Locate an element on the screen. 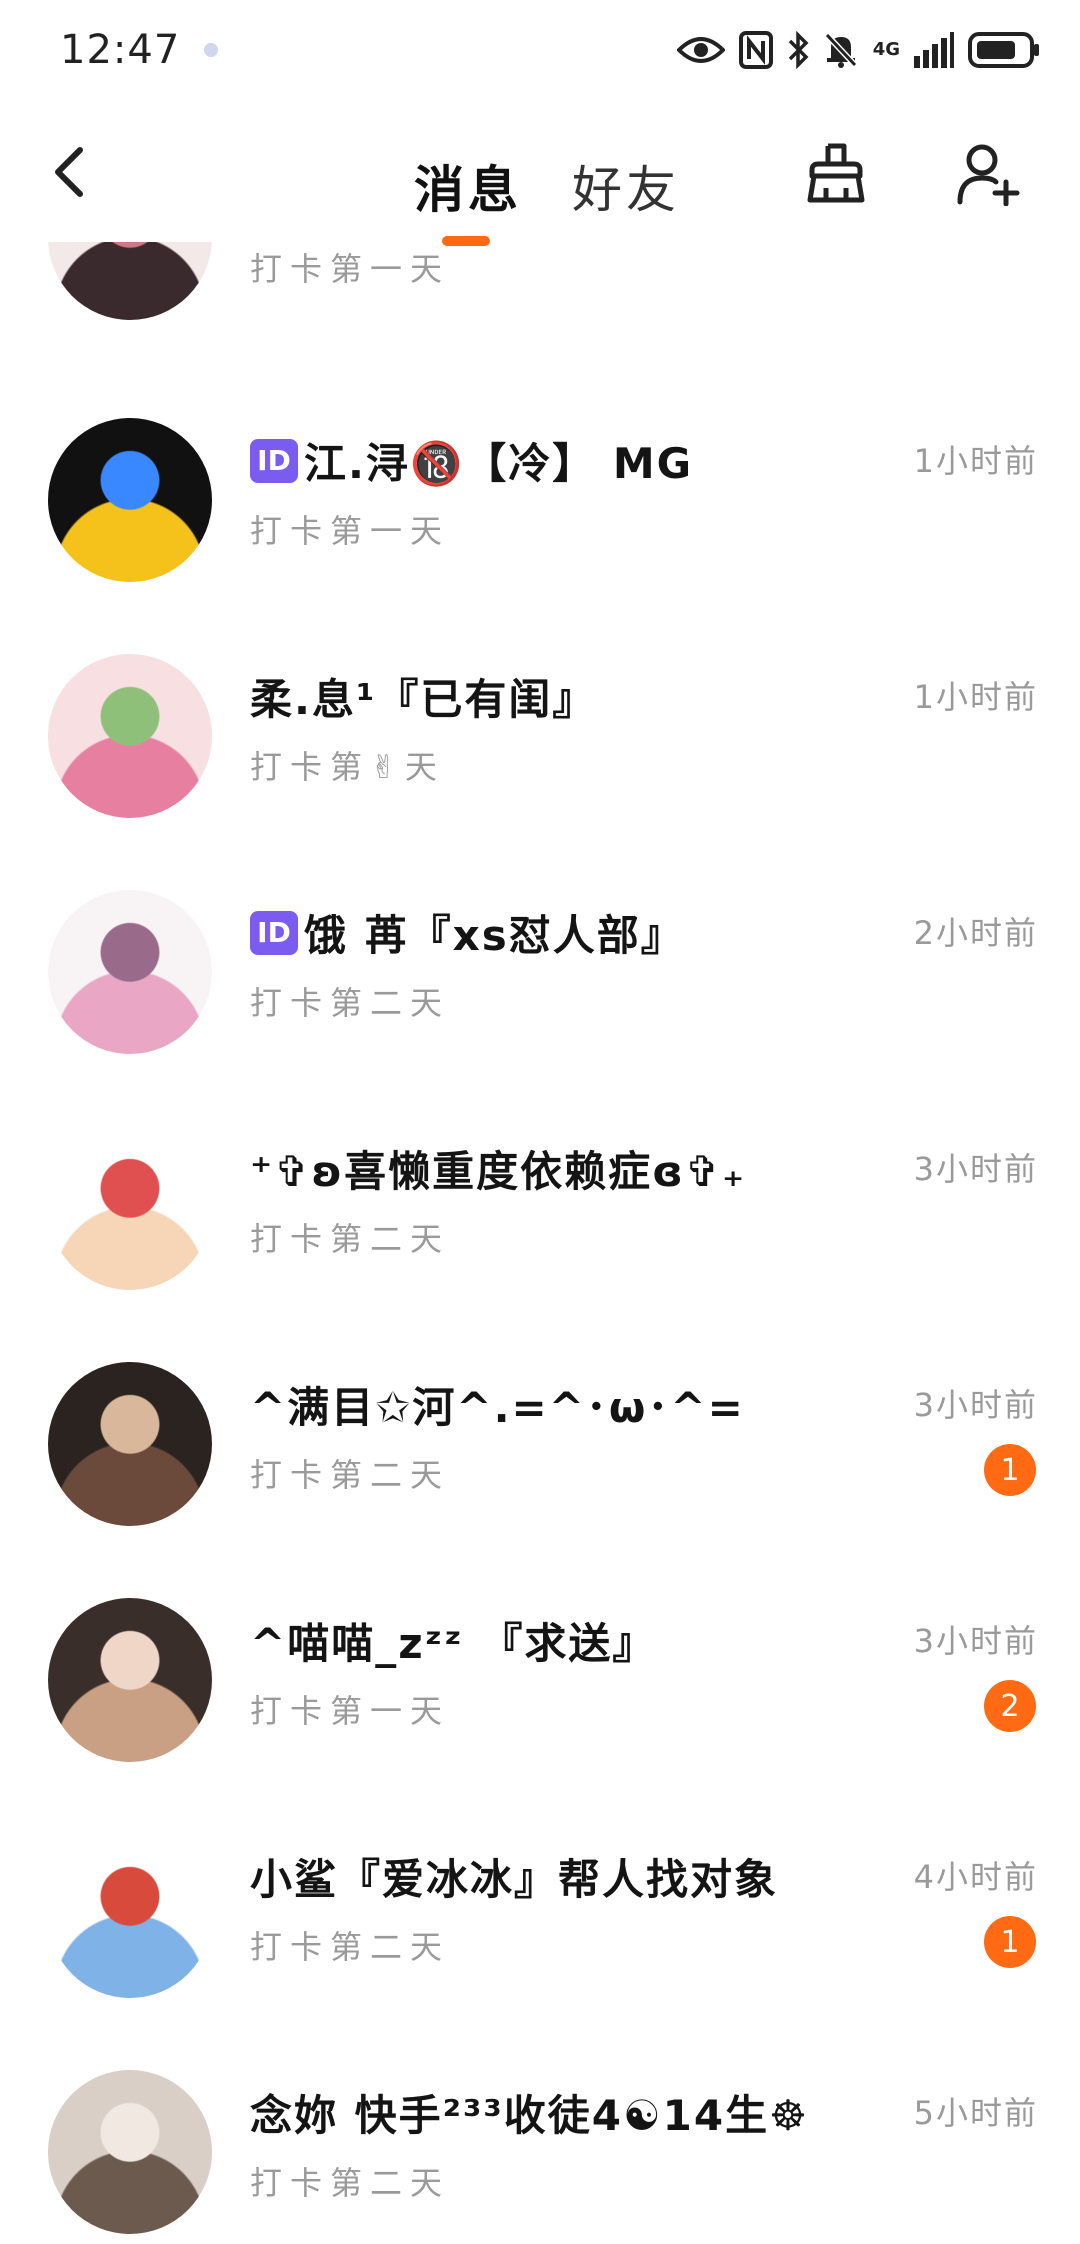 This screenshot has height=2244, width=1080. nav-bar: 消息 好友 is located at coordinates (540, 185).